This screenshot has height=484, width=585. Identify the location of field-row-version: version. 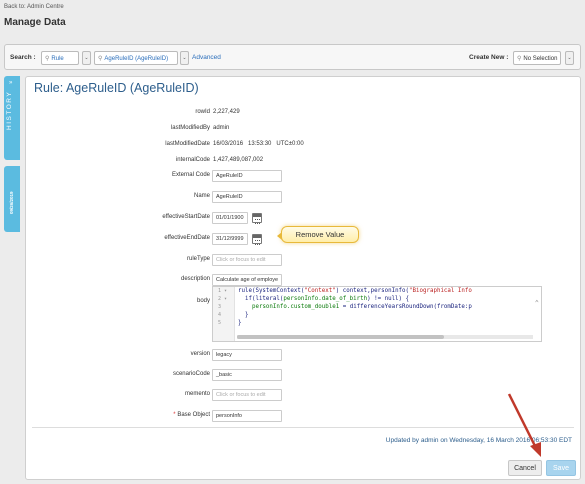
(304, 355).